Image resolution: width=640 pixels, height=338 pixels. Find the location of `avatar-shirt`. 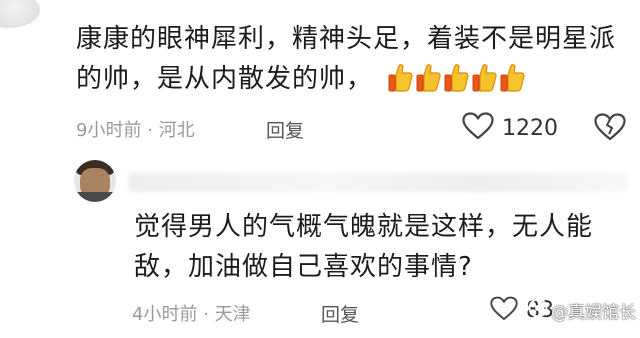

avatar-shirt is located at coordinates (95, 197).